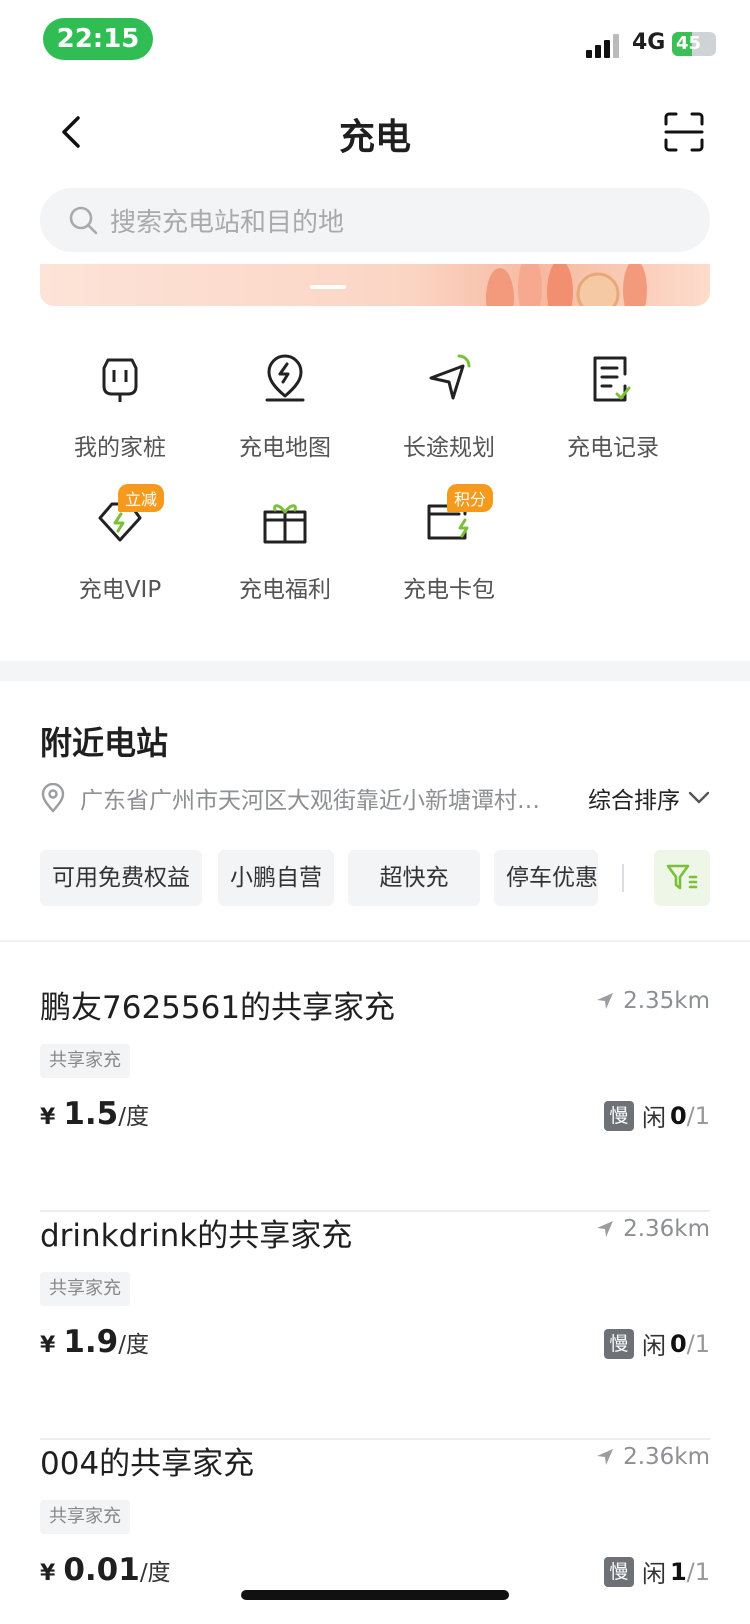 The image size is (750, 1624). What do you see at coordinates (678, 1571) in the screenshot?
I see `idle-count: 1` at bounding box center [678, 1571].